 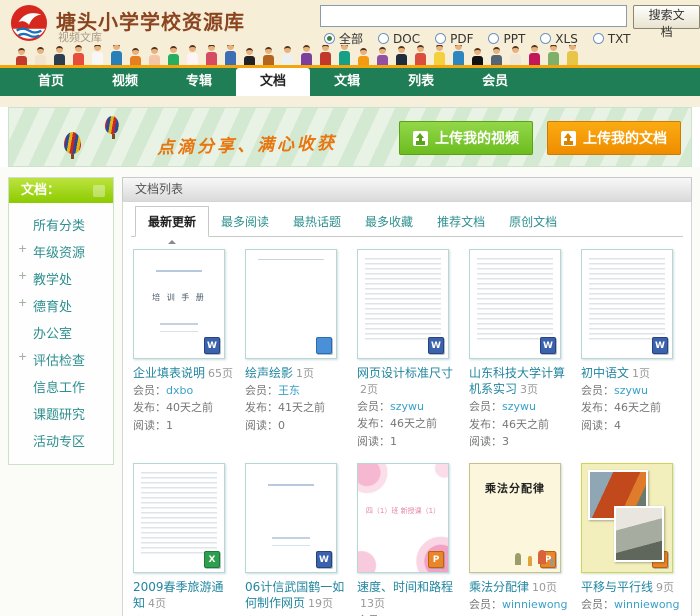 What do you see at coordinates (454, 39) in the screenshot?
I see `filter-pdf: PDF` at bounding box center [454, 39].